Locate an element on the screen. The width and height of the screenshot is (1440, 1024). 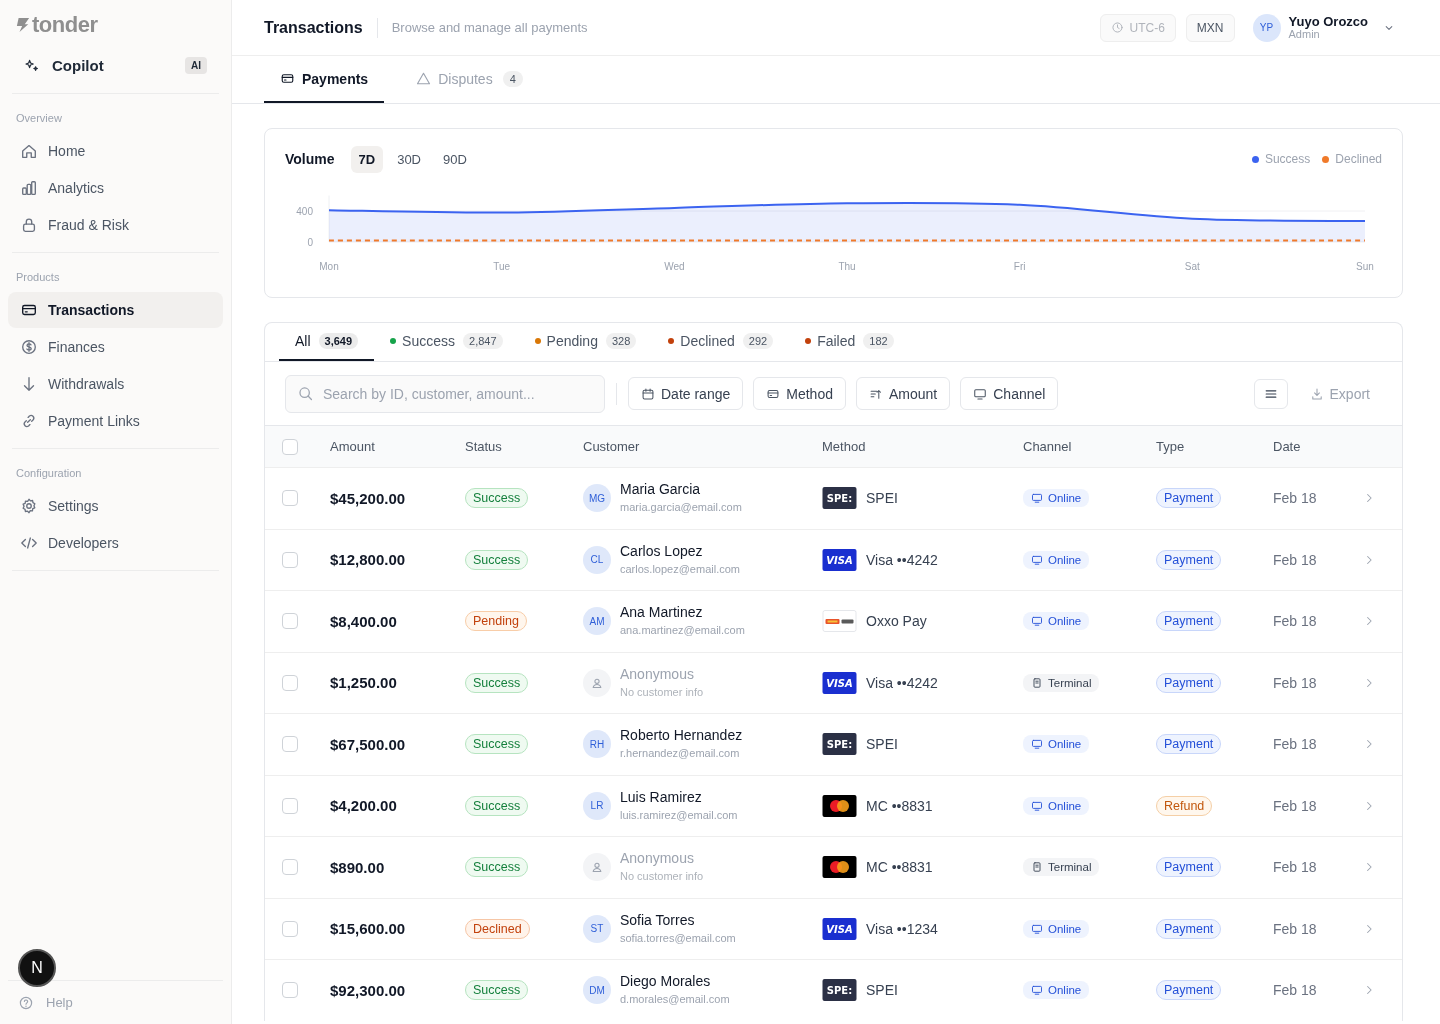
count-badge: 328 is located at coordinates (621, 341).